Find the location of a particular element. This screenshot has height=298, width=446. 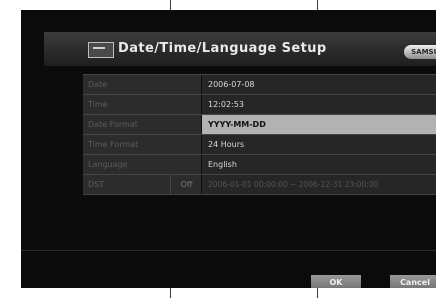

row-time: Time 12:02:53 is located at coordinates (259, 105).